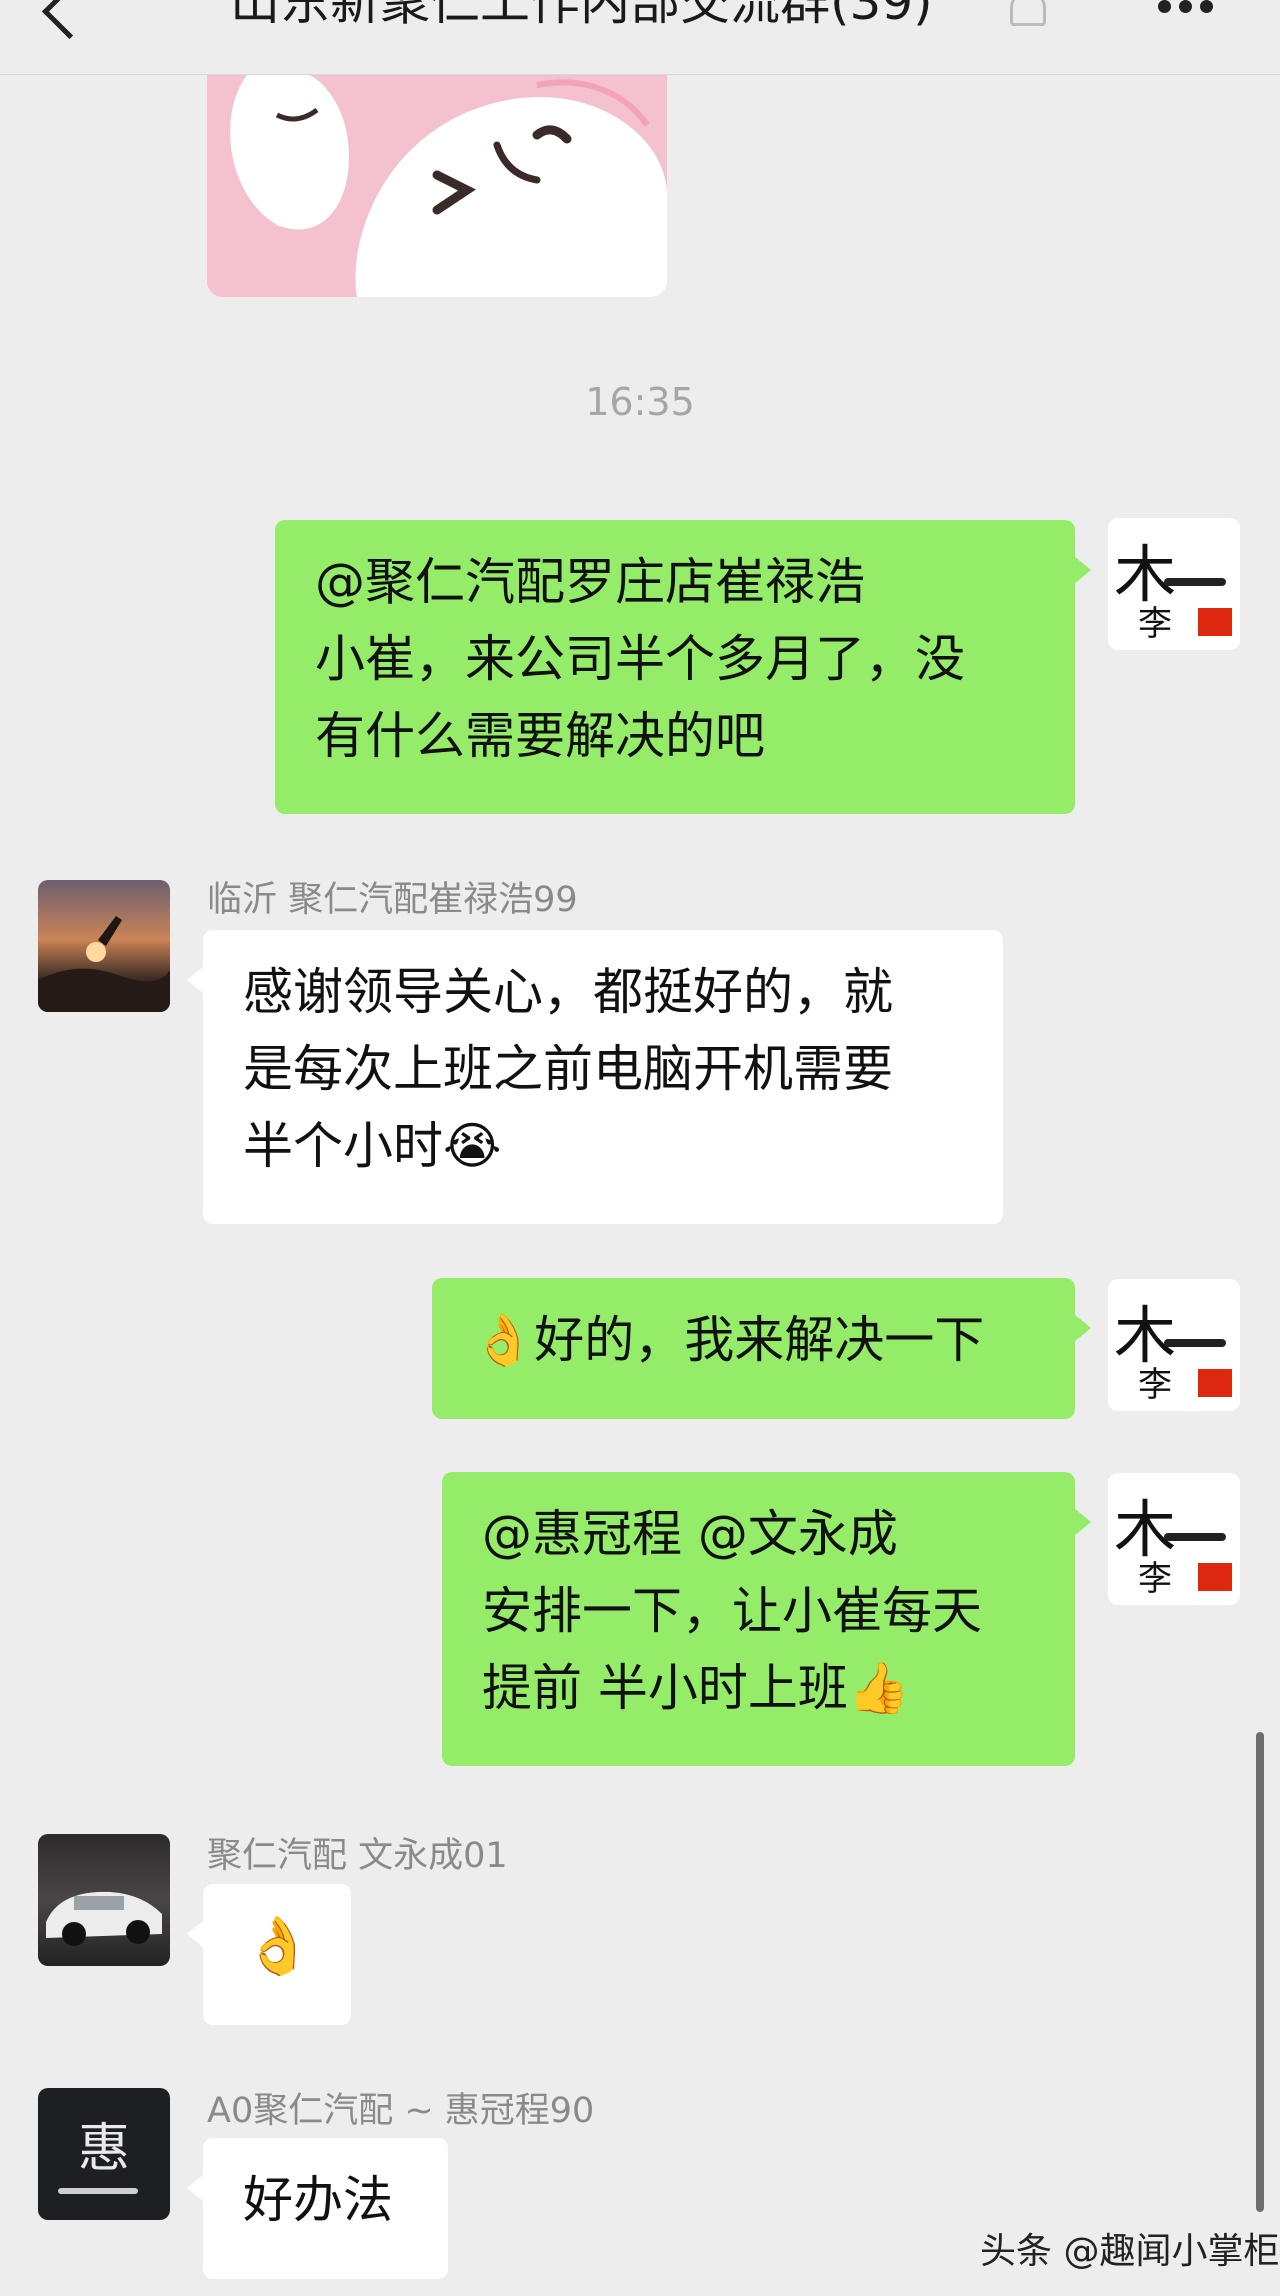  I want to click on message-bubble-self: @聚仁汽配罗庄店崔禄浩 小崔，来公司半个多月了，没 有什么需要解决的吧, so click(683, 667).